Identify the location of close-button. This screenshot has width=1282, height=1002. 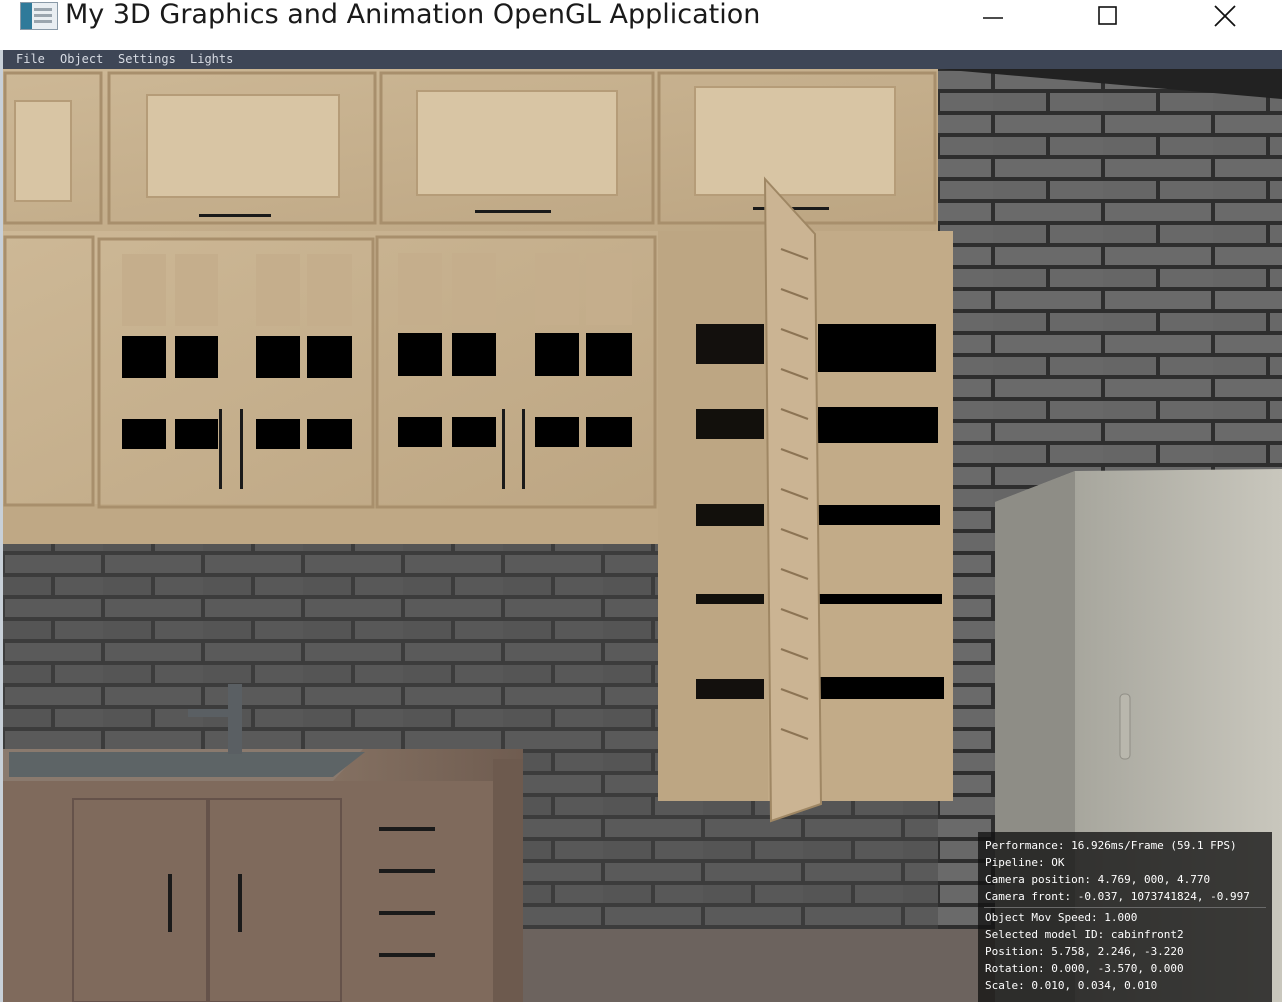
(1225, 16).